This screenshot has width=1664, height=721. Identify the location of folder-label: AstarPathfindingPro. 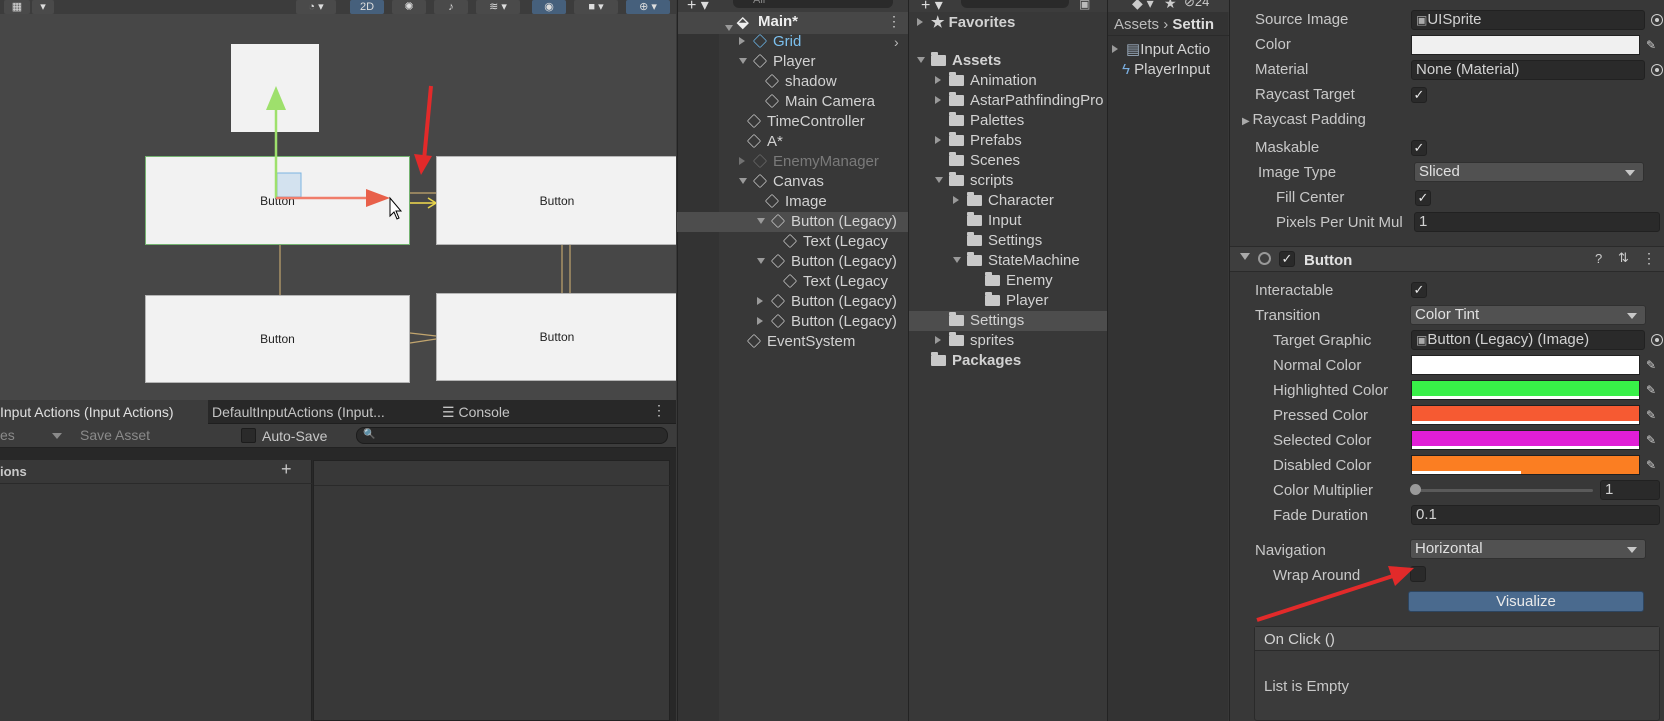
(1037, 100).